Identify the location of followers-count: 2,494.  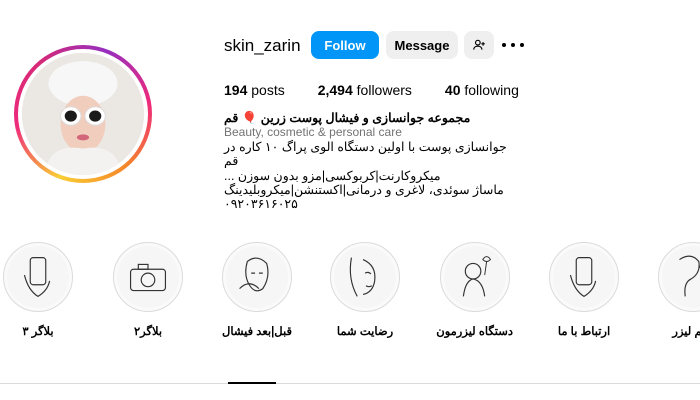
(335, 90).